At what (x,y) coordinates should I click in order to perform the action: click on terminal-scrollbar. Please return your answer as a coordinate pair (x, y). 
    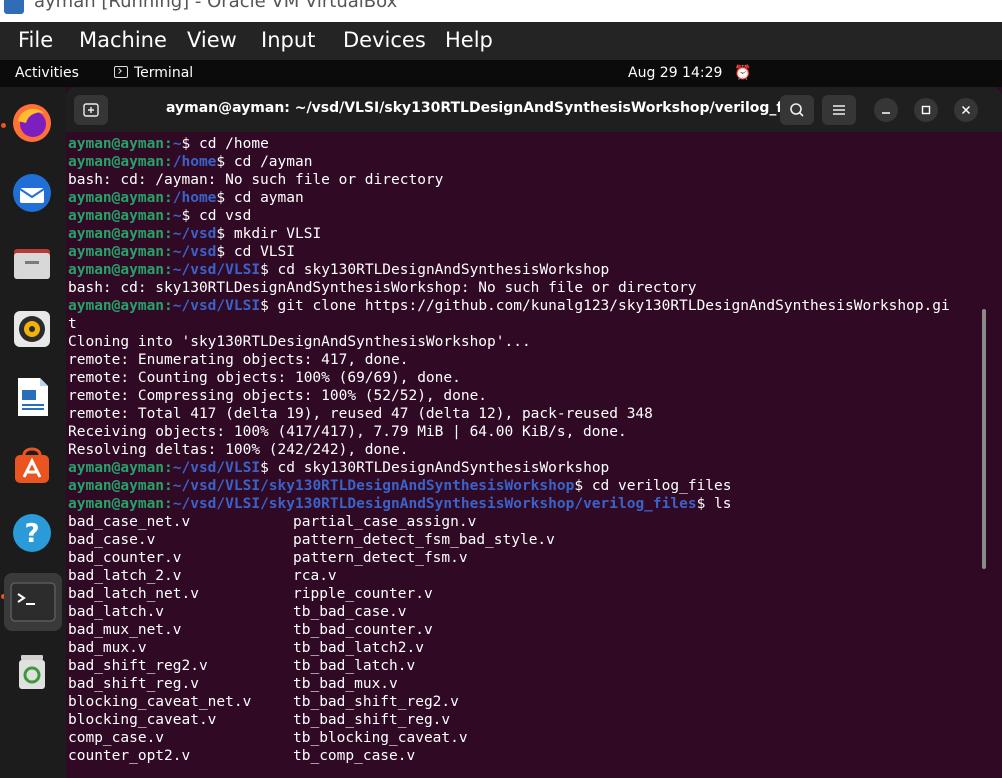
    Looking at the image, I should click on (984, 439).